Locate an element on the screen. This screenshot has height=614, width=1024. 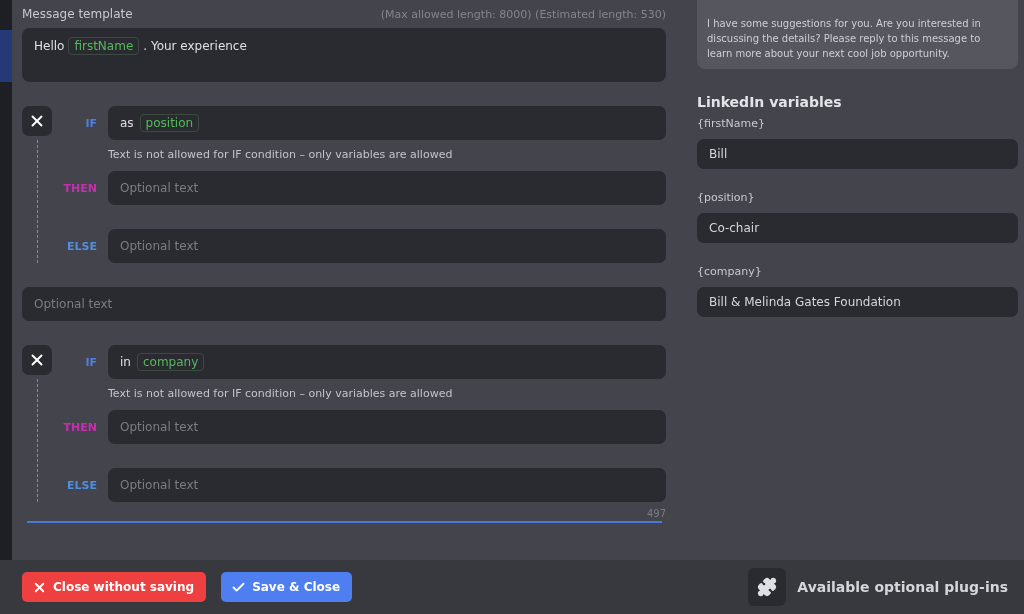
plugins-button is located at coordinates (767, 587).